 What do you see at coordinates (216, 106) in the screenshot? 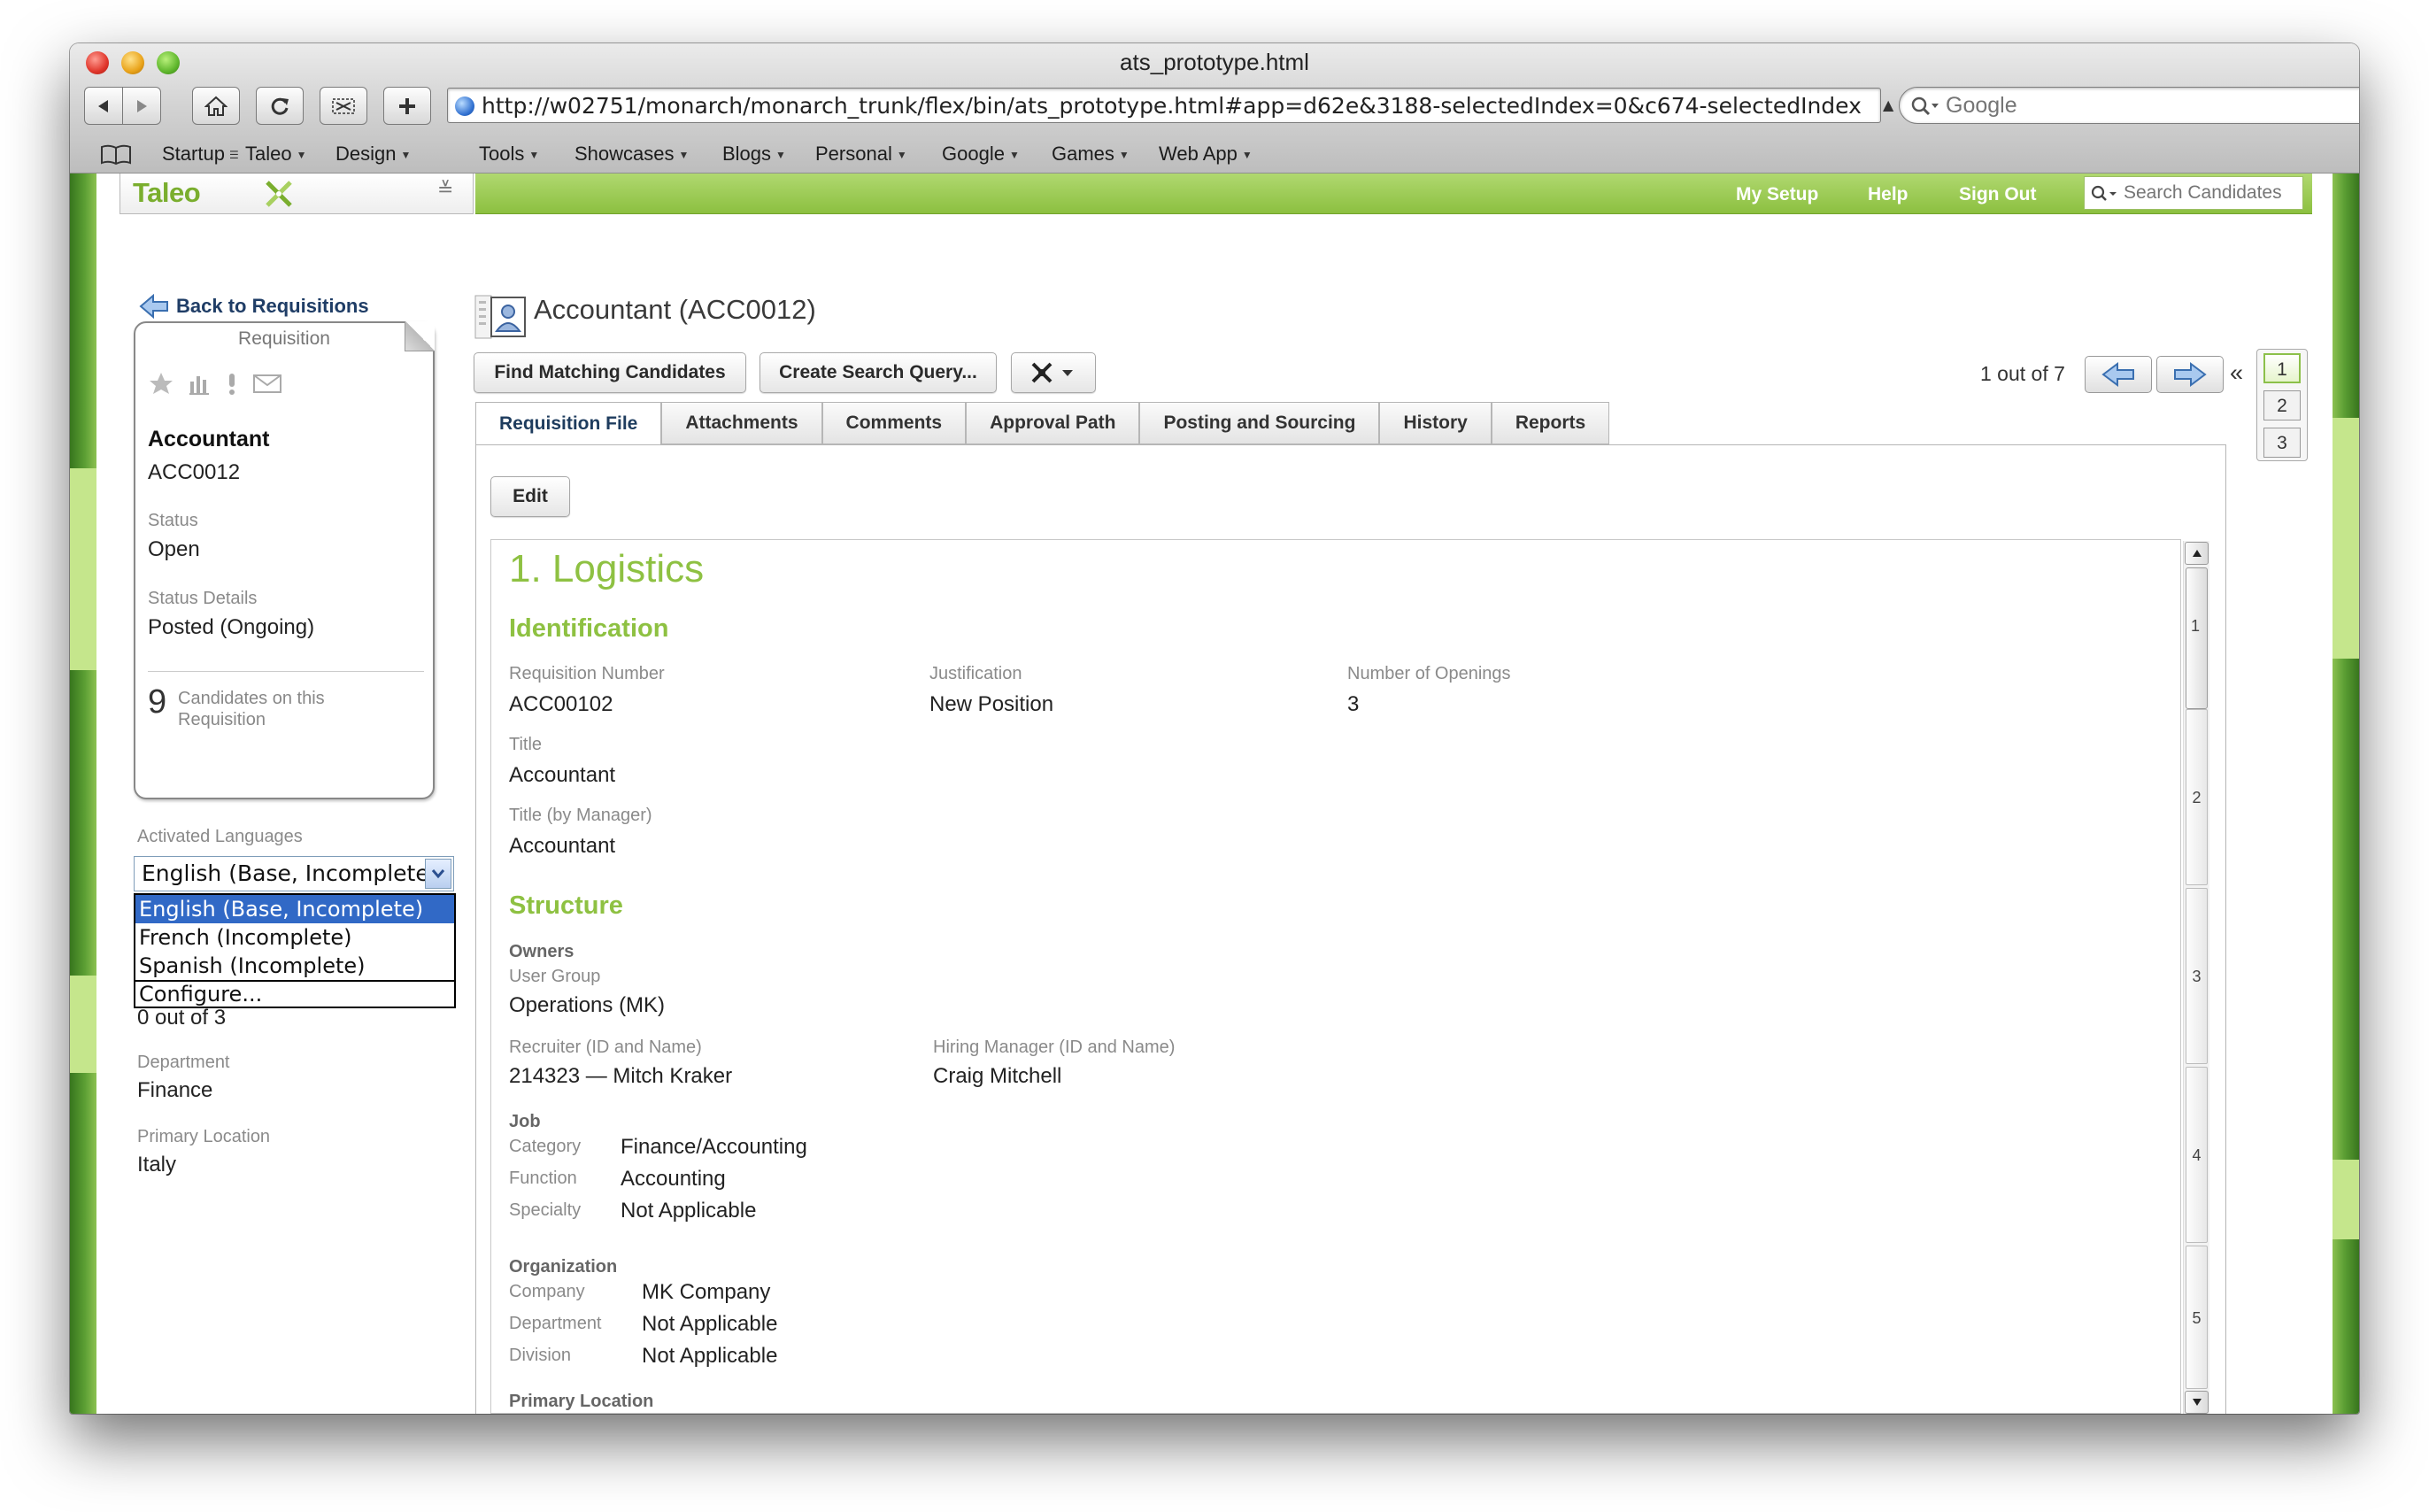
I see `home-button` at bounding box center [216, 106].